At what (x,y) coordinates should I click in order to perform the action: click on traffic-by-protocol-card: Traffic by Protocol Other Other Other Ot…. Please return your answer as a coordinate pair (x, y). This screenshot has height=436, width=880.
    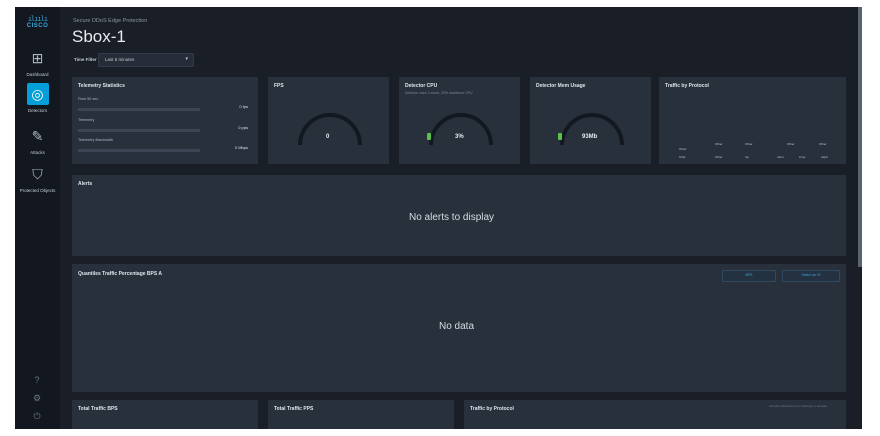
    Looking at the image, I should click on (752, 120).